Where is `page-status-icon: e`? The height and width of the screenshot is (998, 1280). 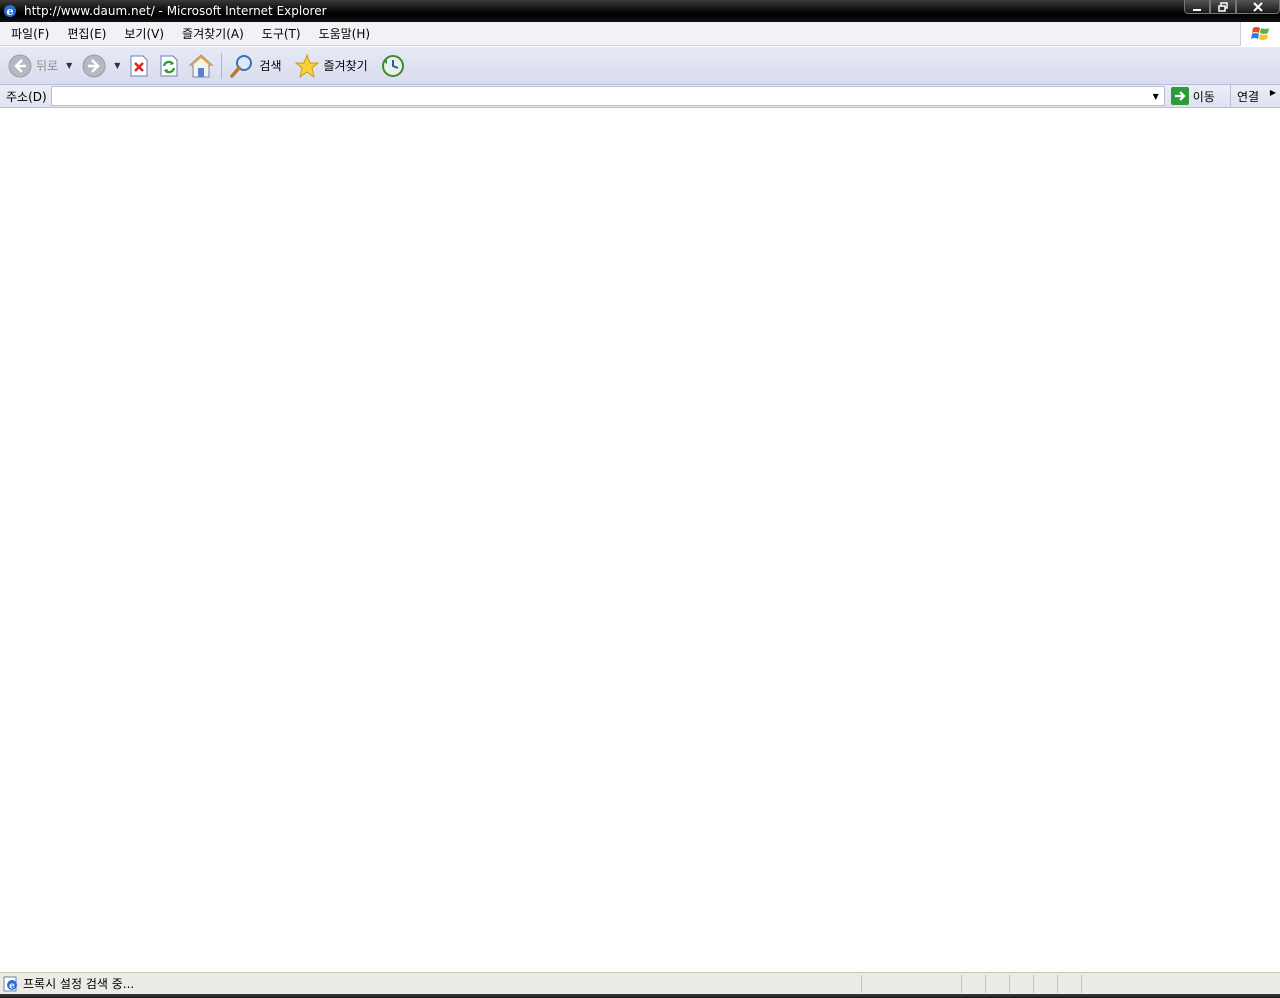
page-status-icon: e is located at coordinates (10, 983).